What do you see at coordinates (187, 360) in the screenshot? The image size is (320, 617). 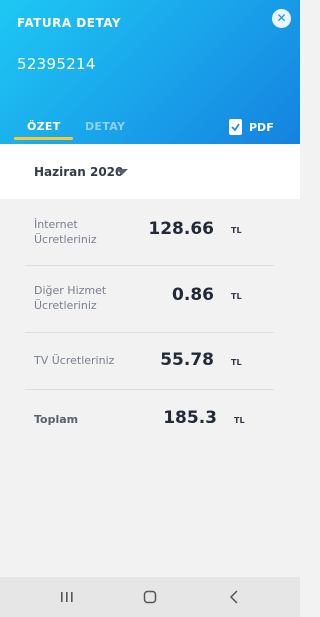 I see `charge-value-tv: 55.78` at bounding box center [187, 360].